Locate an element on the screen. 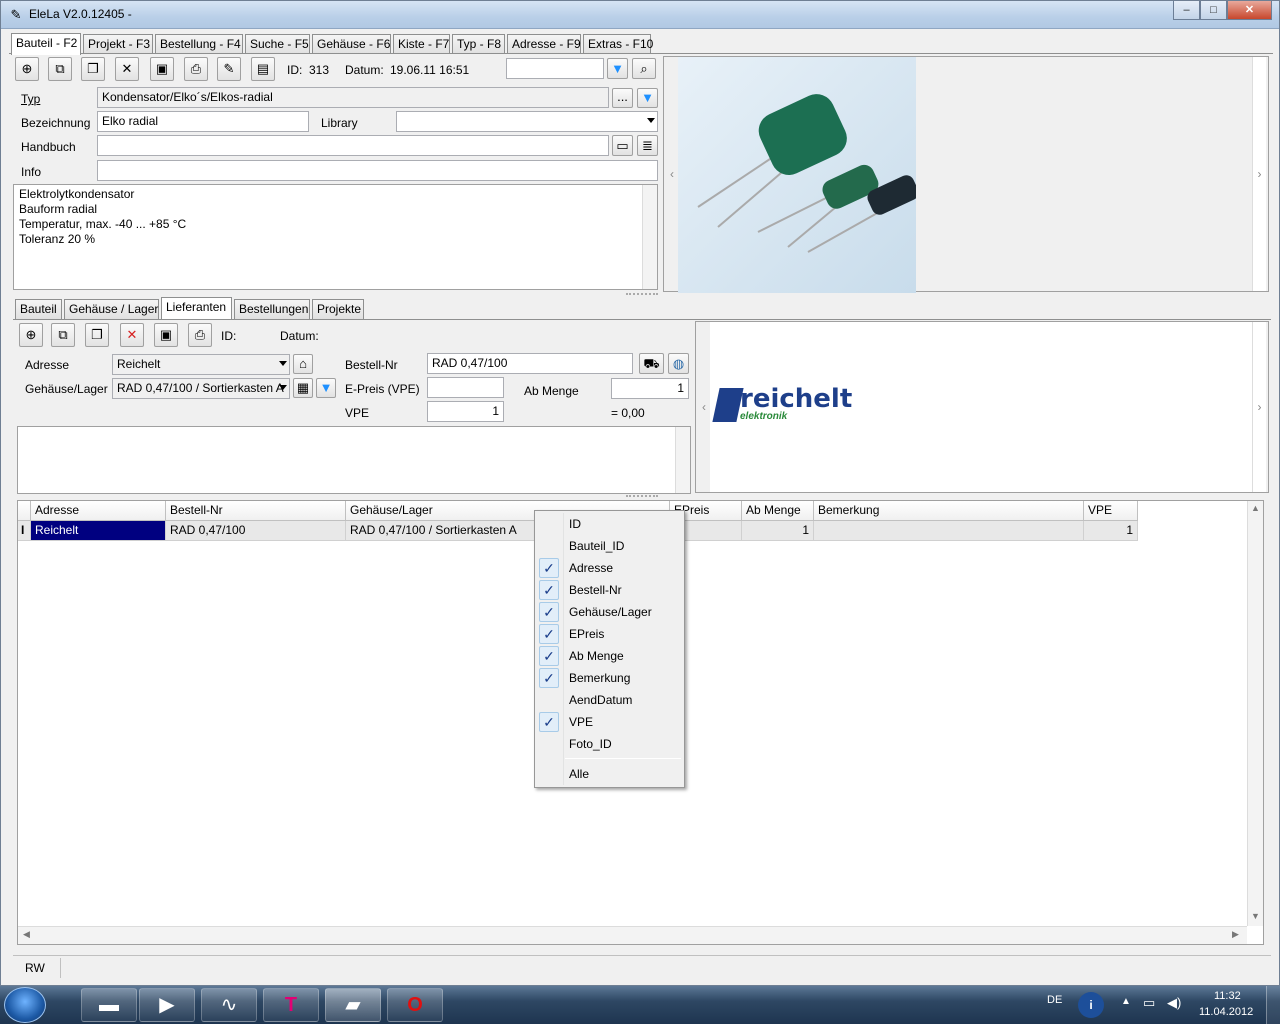 The image size is (1280, 1024). save-button: ▣ is located at coordinates (162, 69).